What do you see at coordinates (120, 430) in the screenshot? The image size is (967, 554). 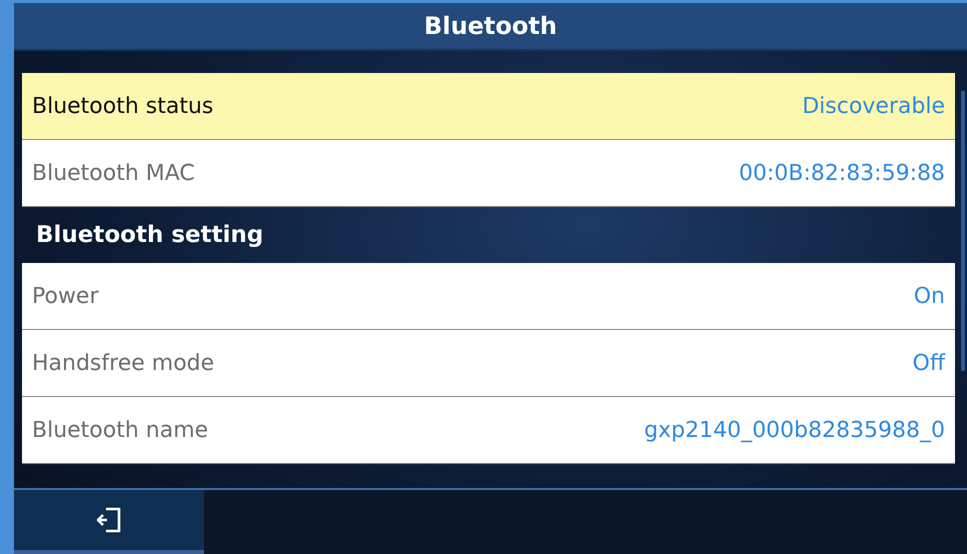 I see `setting-label: Bluetooth name` at bounding box center [120, 430].